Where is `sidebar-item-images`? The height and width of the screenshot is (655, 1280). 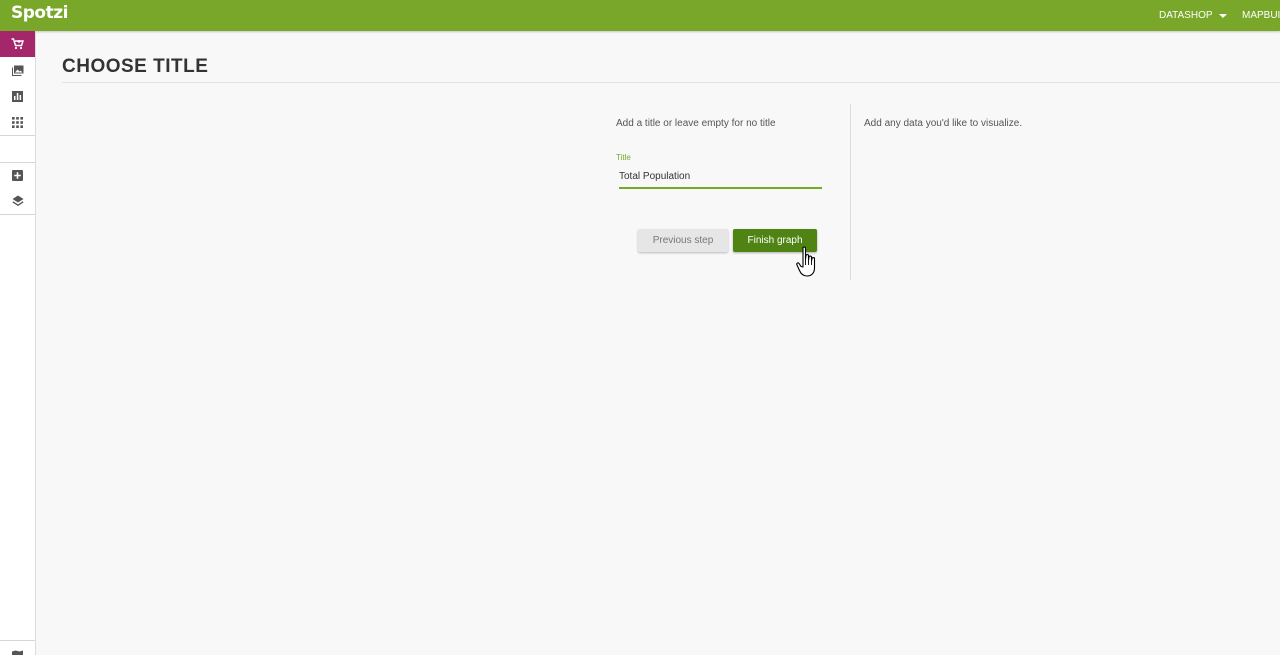
sidebar-item-images is located at coordinates (17, 70).